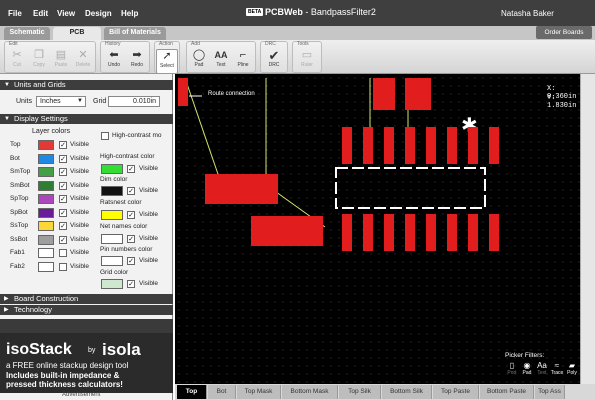 Image resolution: width=595 pixels, height=400 pixels. Describe the element at coordinates (307, 61) in the screenshot. I see `ruler-button: ▭ Ruler` at that location.